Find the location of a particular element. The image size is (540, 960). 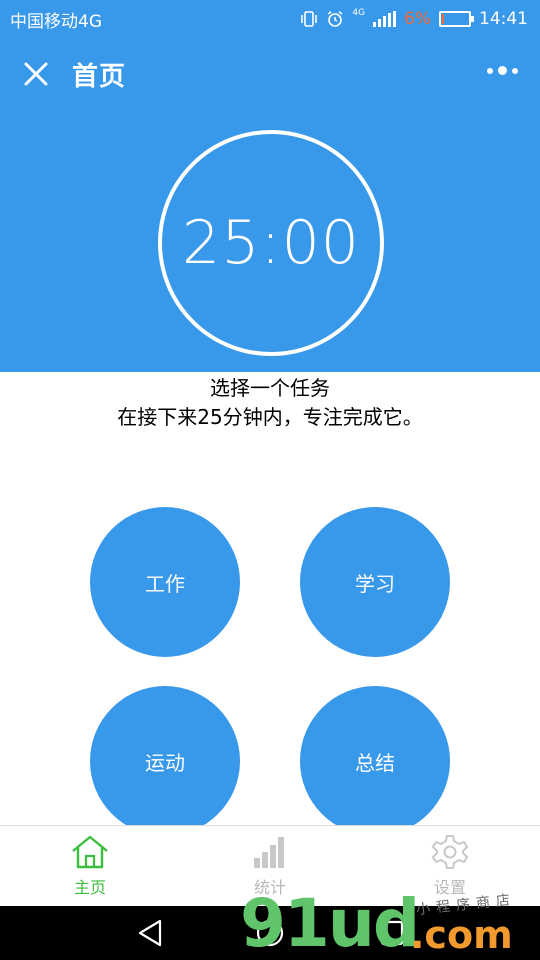

stats-icon is located at coordinates (269, 852).